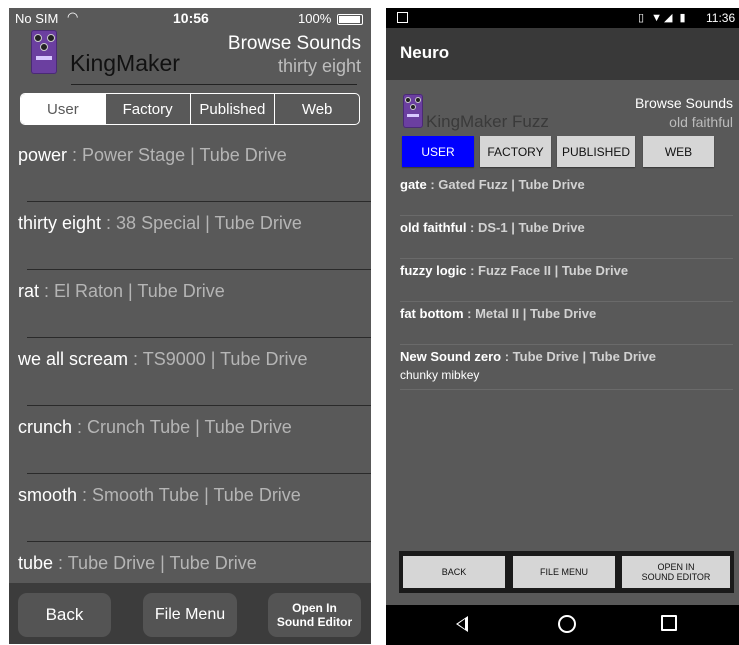 The width and height of the screenshot is (739, 645). I want to click on list-item: fuzzy logic : Fuzz Face II | Tube Drive, so click(562, 281).